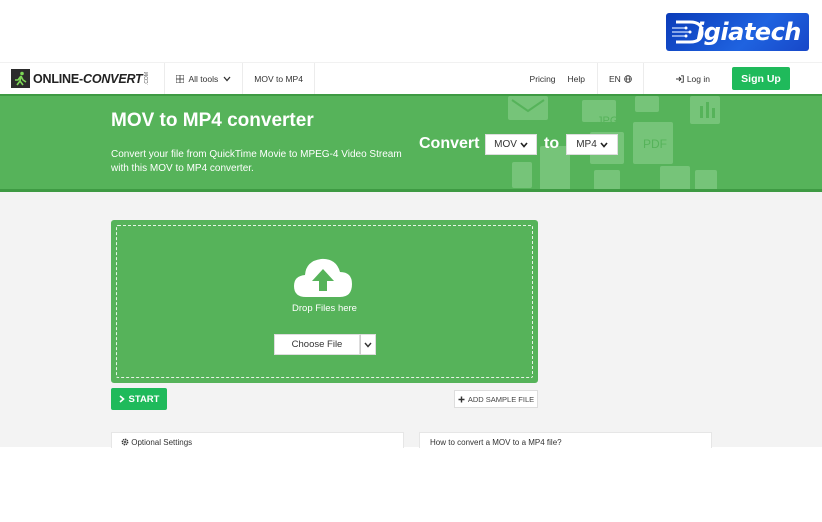 This screenshot has width=822, height=522. Describe the element at coordinates (615, 78) in the screenshot. I see `language-label: EN` at that location.